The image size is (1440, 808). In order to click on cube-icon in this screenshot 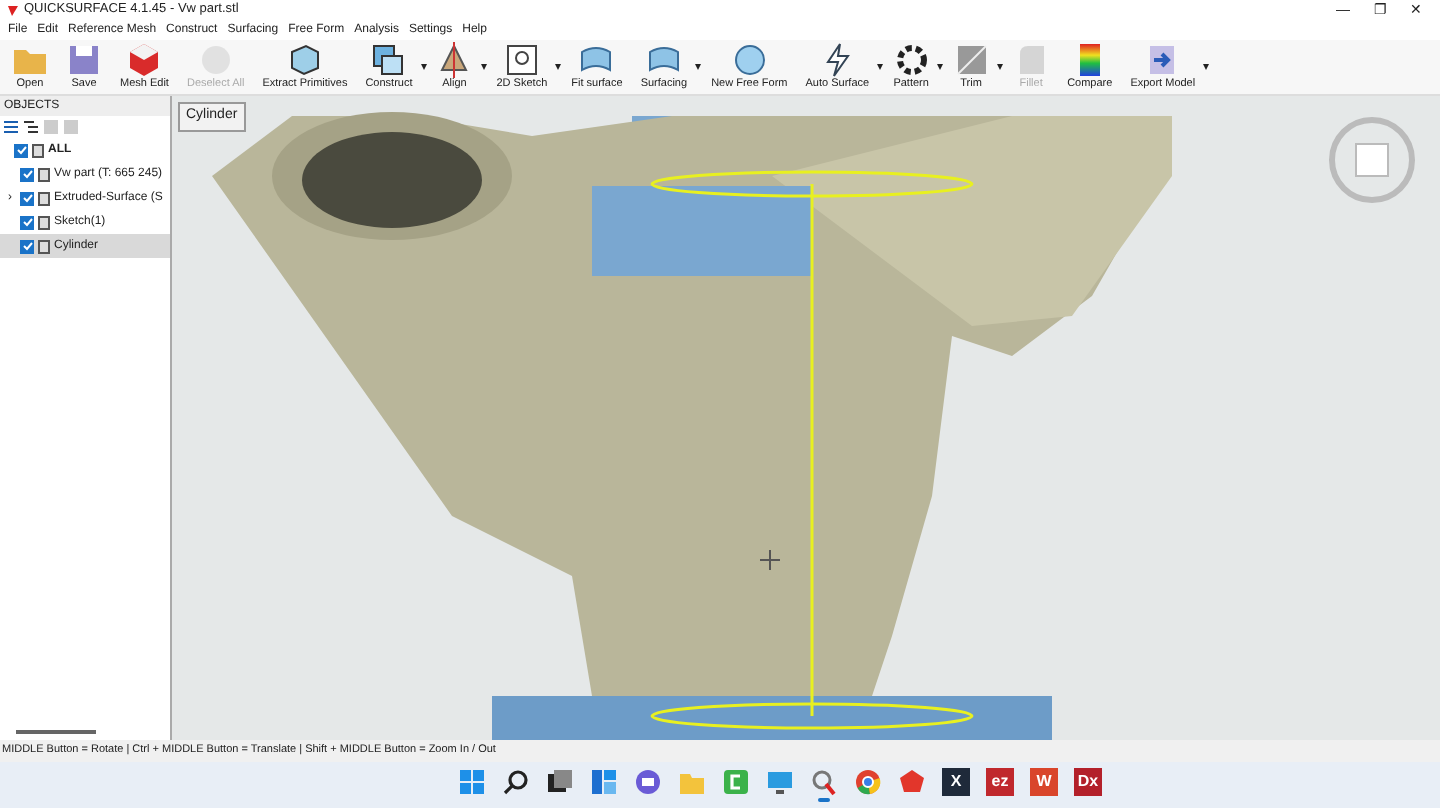, I will do `click(304, 60)`.